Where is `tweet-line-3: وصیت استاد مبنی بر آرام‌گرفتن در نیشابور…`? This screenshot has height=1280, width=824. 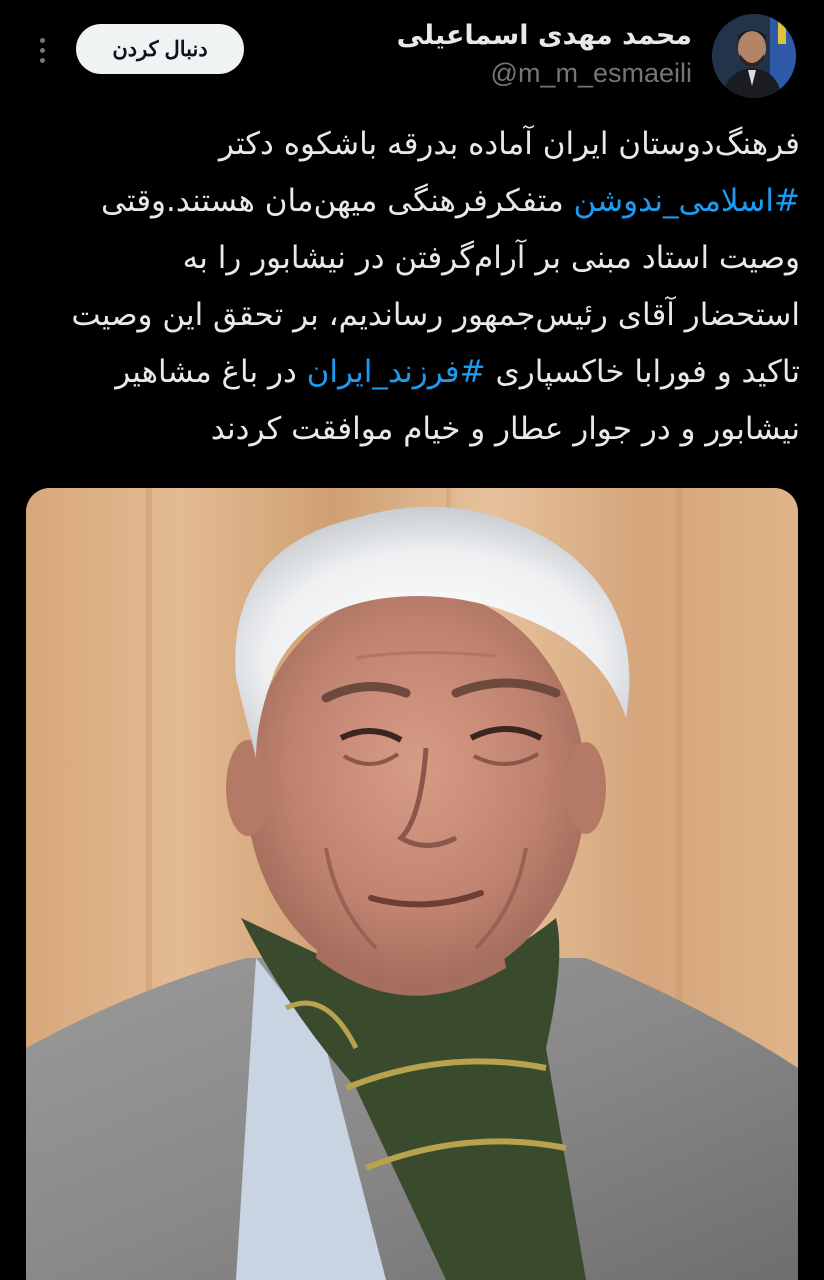 tweet-line-3: وصیت استاد مبنی بر آرام‌گرفتن در نیشابور… is located at coordinates (413, 258).